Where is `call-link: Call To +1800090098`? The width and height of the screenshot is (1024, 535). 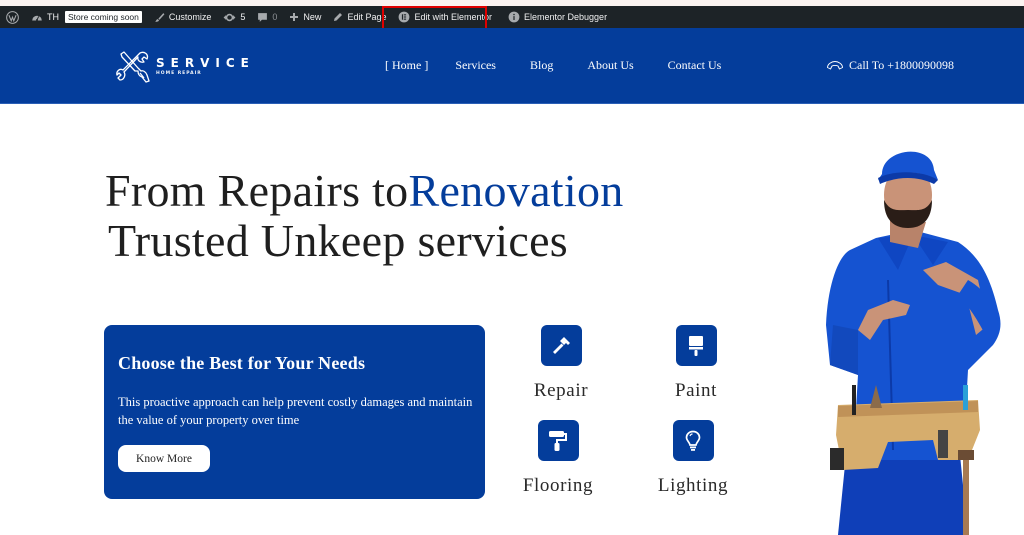 call-link: Call To +1800090098 is located at coordinates (890, 65).